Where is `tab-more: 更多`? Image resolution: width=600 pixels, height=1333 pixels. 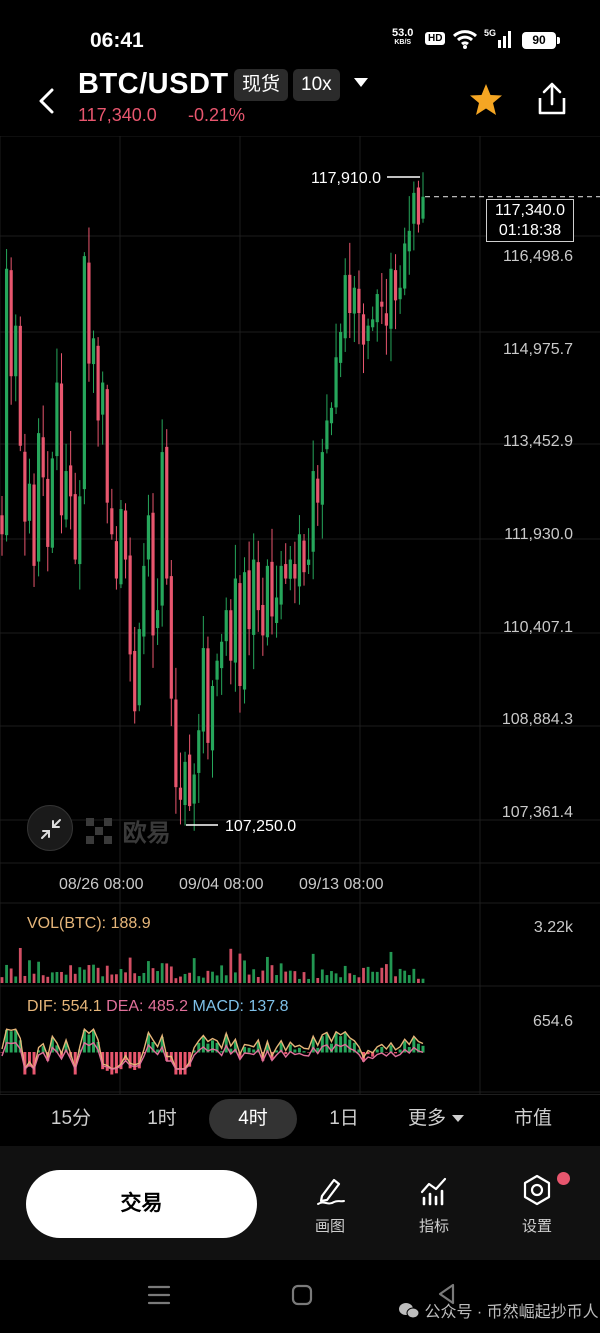 tab-more: 更多 is located at coordinates (436, 1119).